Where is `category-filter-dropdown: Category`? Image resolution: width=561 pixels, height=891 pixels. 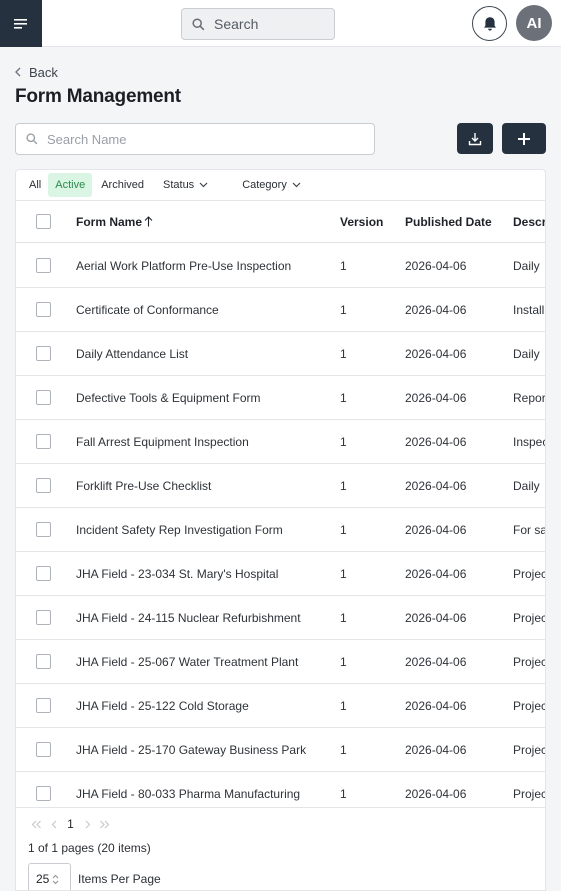
category-filter-dropdown: Category is located at coordinates (271, 185).